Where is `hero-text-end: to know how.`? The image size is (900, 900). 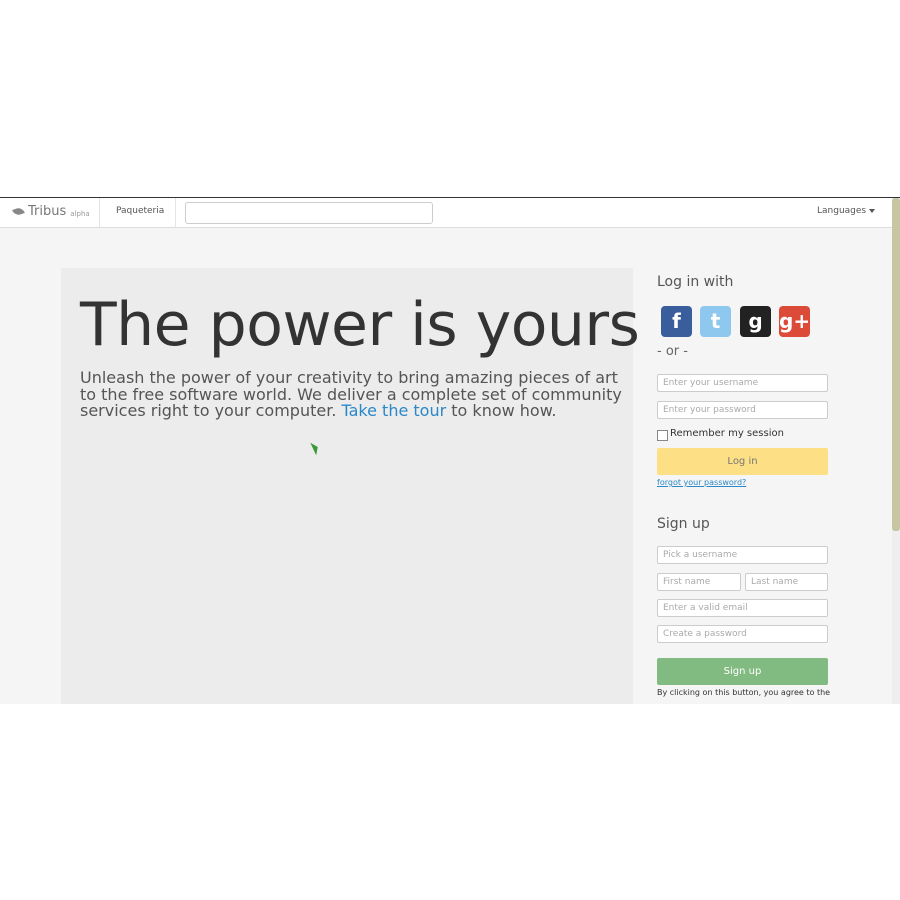
hero-text-end: to know how. is located at coordinates (501, 410).